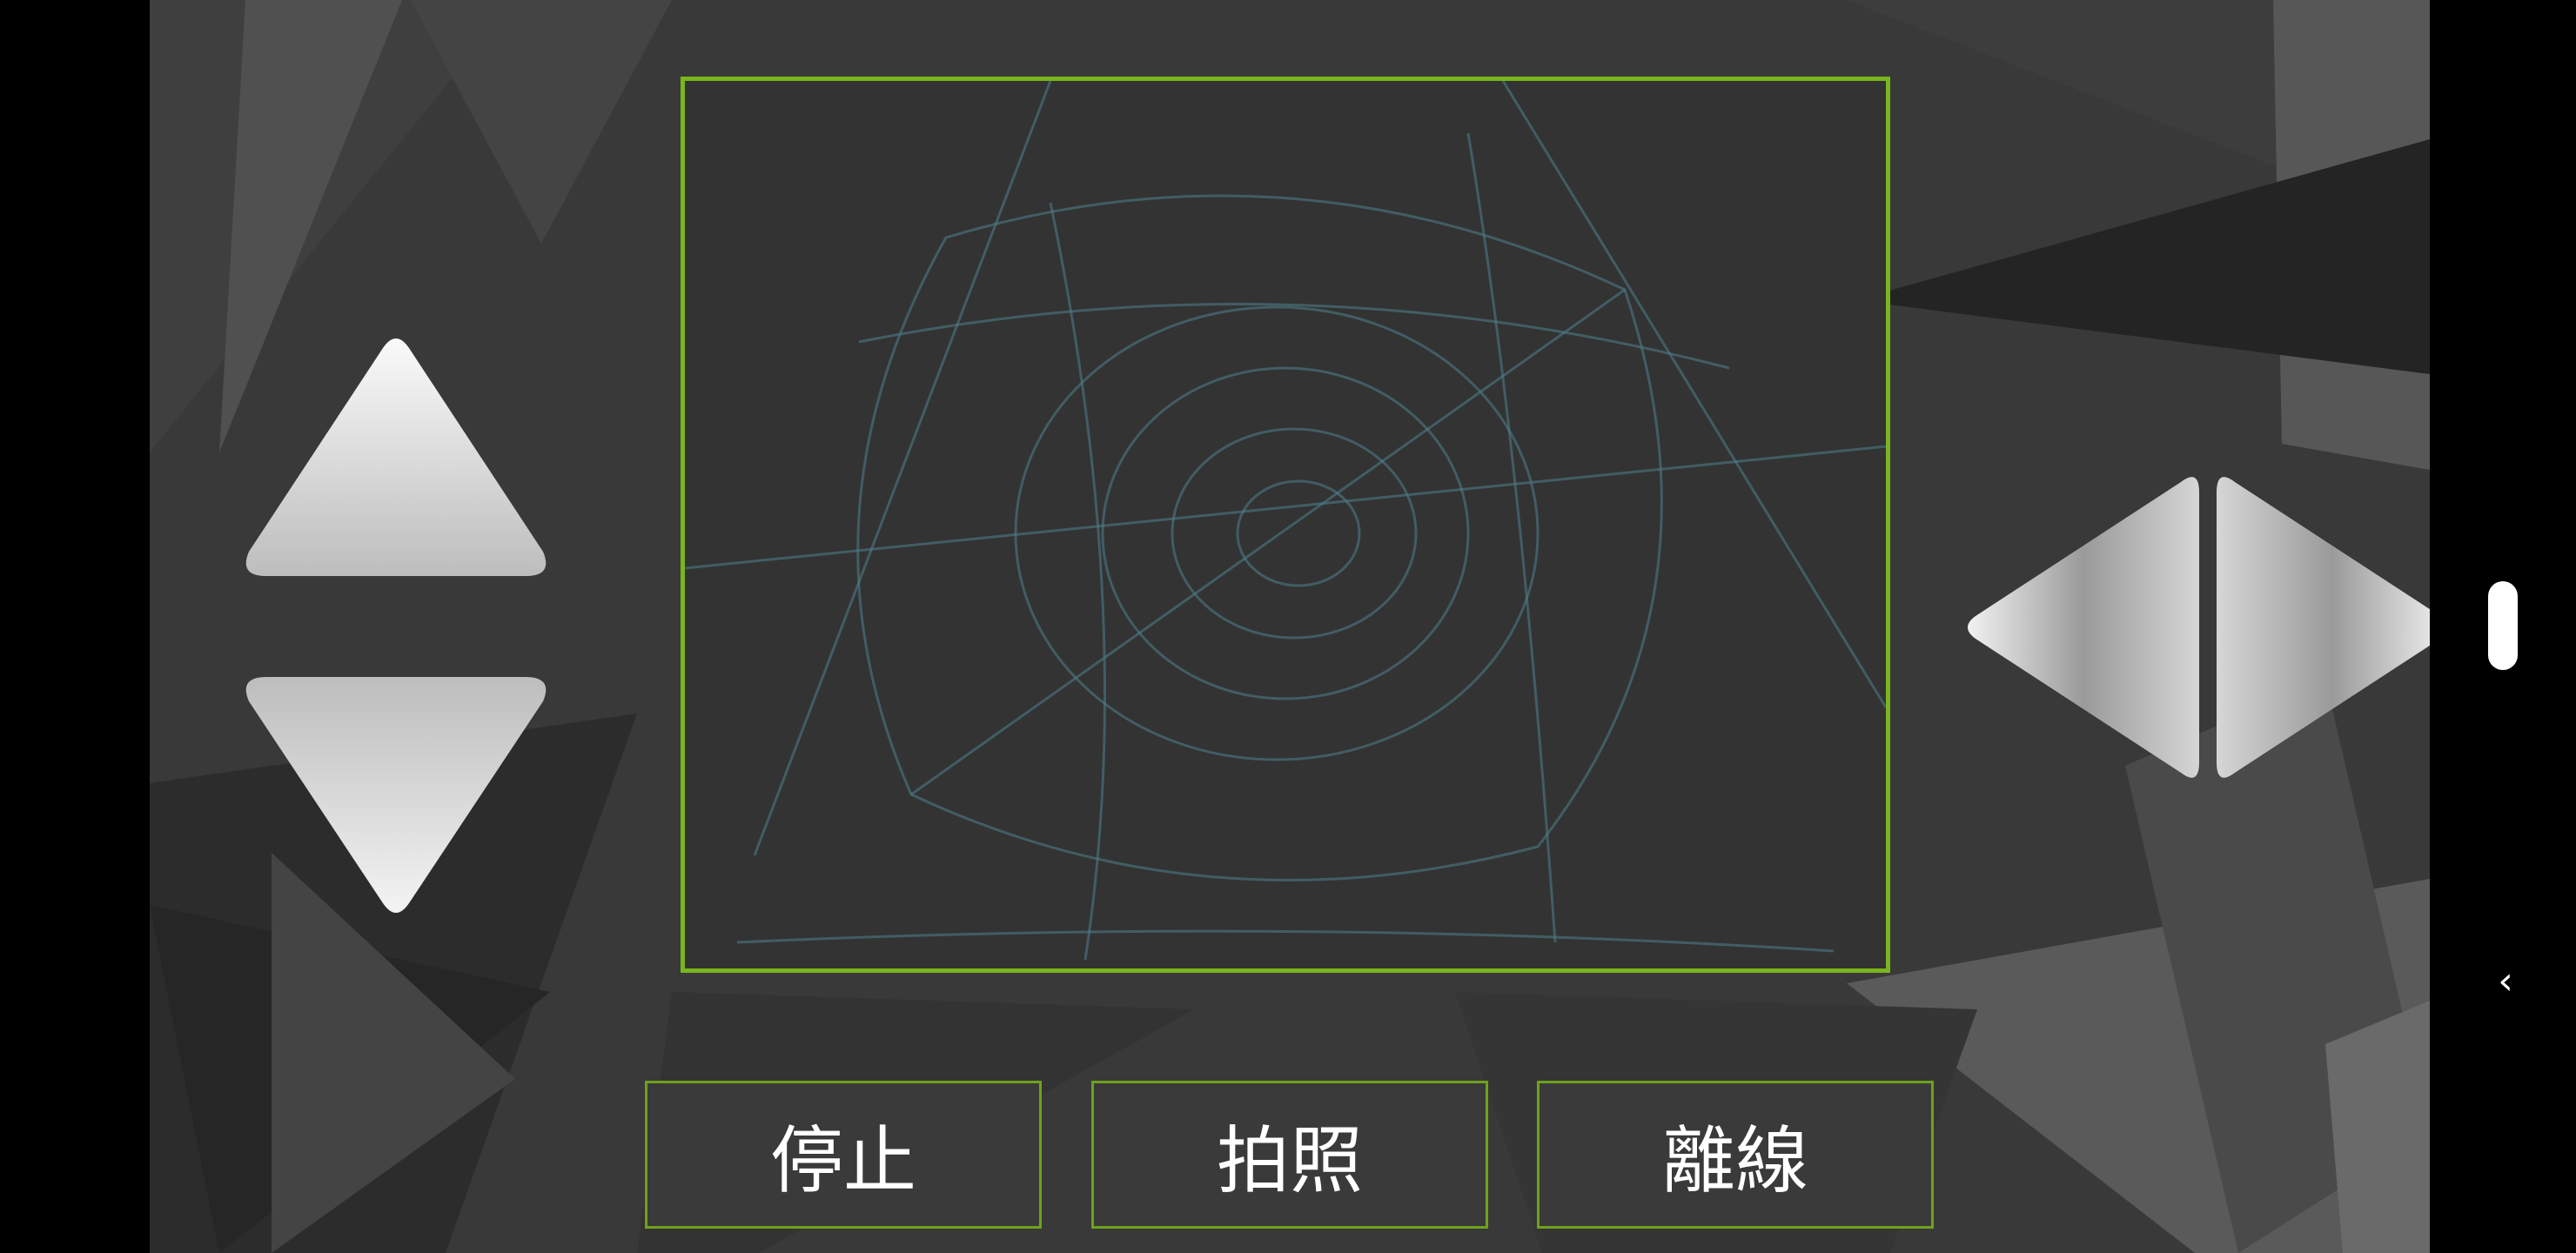 This screenshot has width=2576, height=1253. What do you see at coordinates (2312, 627) in the screenshot?
I see `move-right-button` at bounding box center [2312, 627].